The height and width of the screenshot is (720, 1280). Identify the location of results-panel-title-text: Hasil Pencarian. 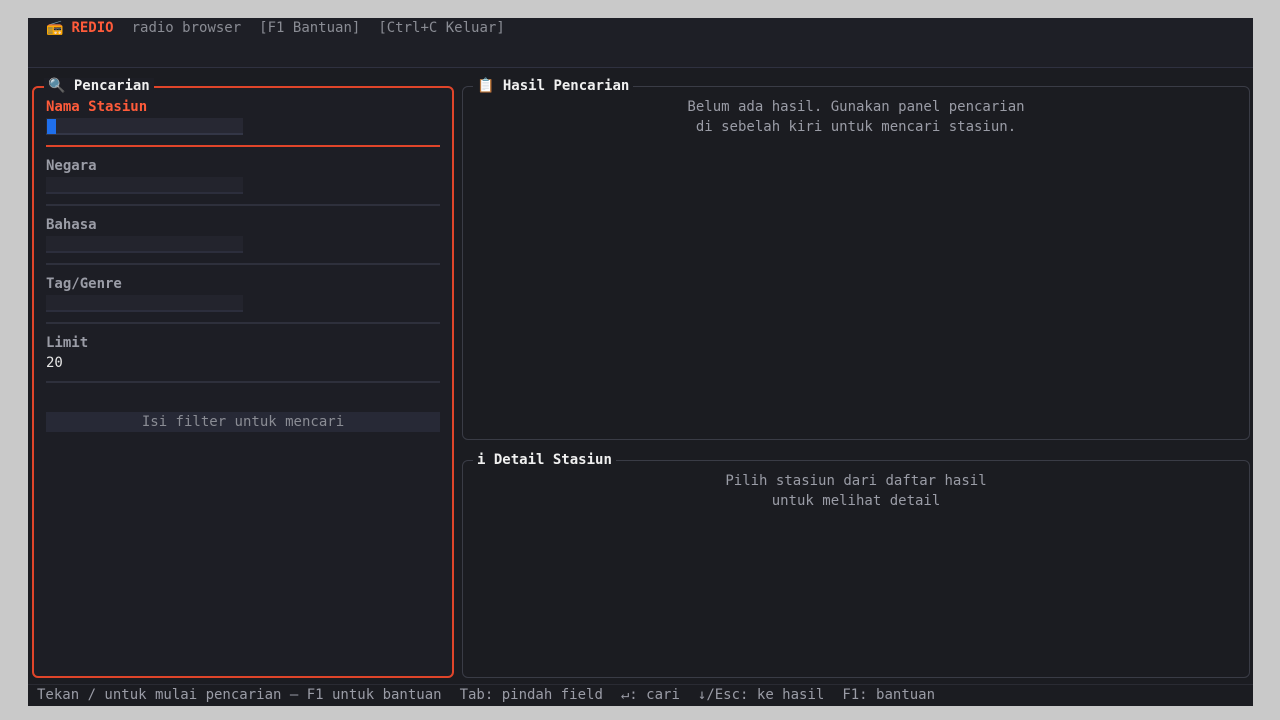
(566, 86).